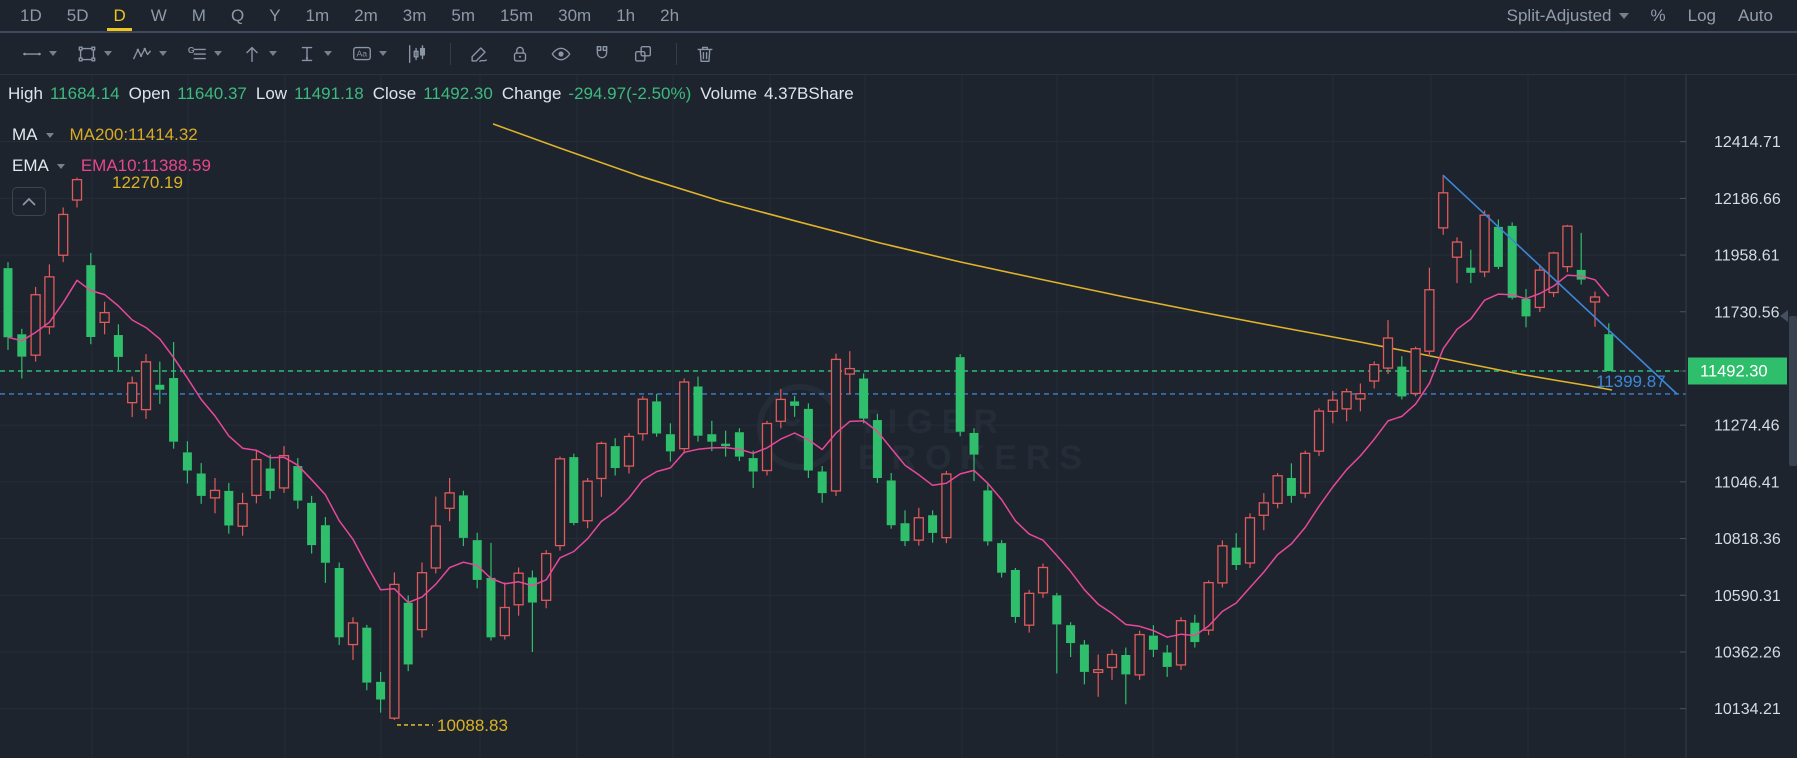 The width and height of the screenshot is (1797, 758). I want to click on control-auto: Auto, so click(1755, 16).